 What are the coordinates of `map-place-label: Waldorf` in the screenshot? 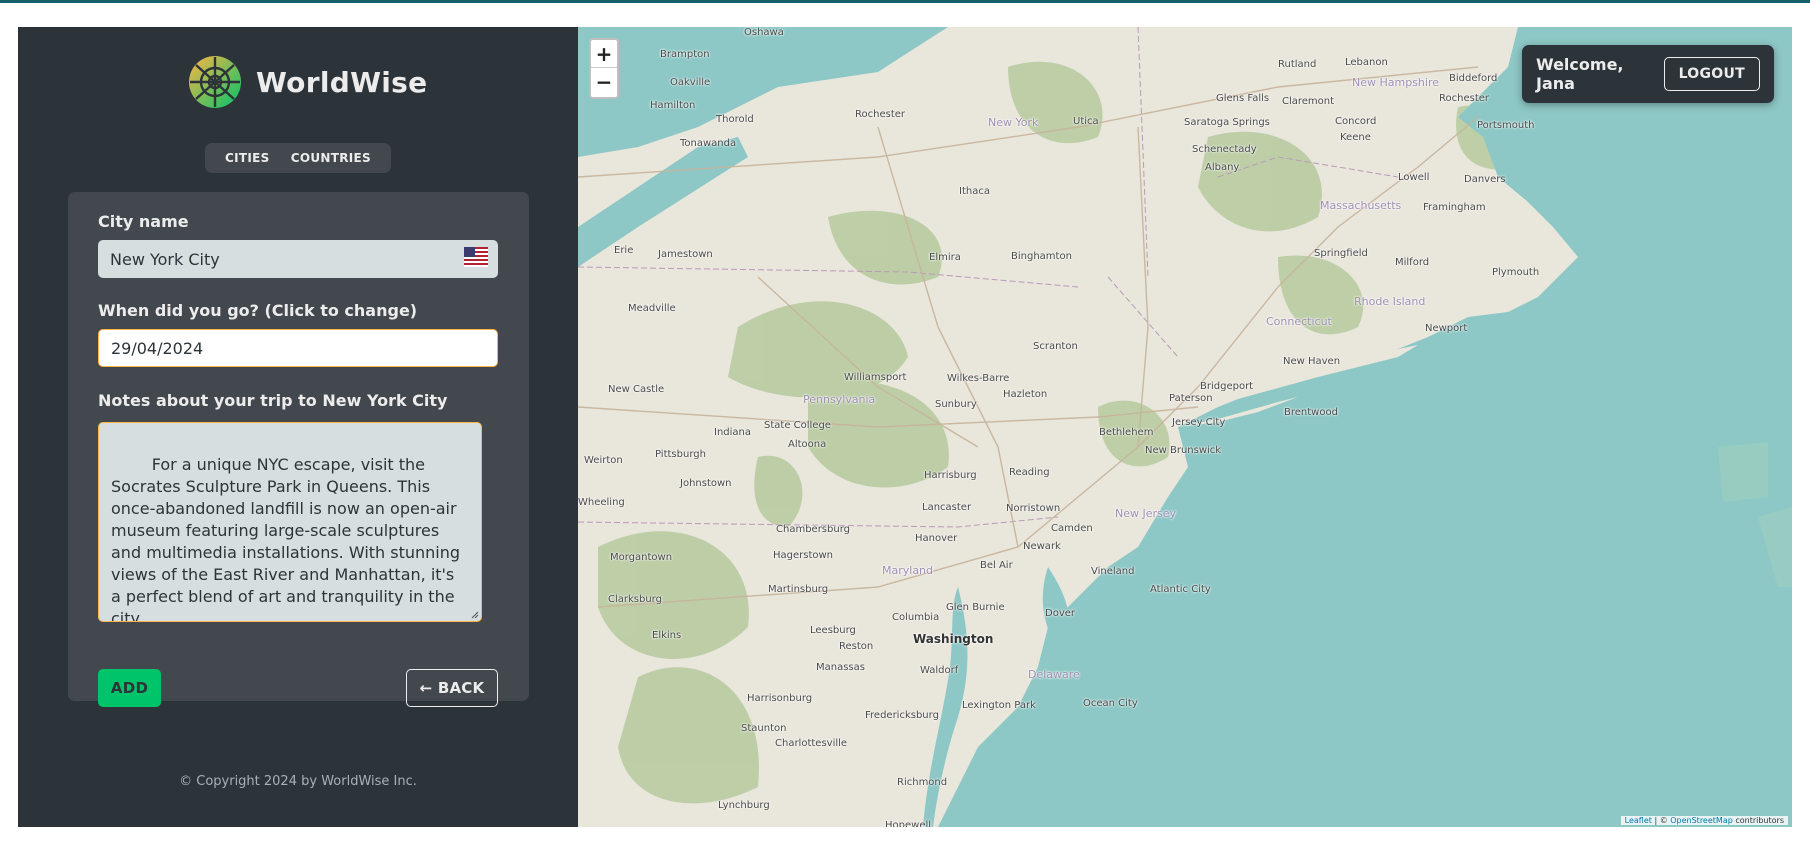 It's located at (939, 670).